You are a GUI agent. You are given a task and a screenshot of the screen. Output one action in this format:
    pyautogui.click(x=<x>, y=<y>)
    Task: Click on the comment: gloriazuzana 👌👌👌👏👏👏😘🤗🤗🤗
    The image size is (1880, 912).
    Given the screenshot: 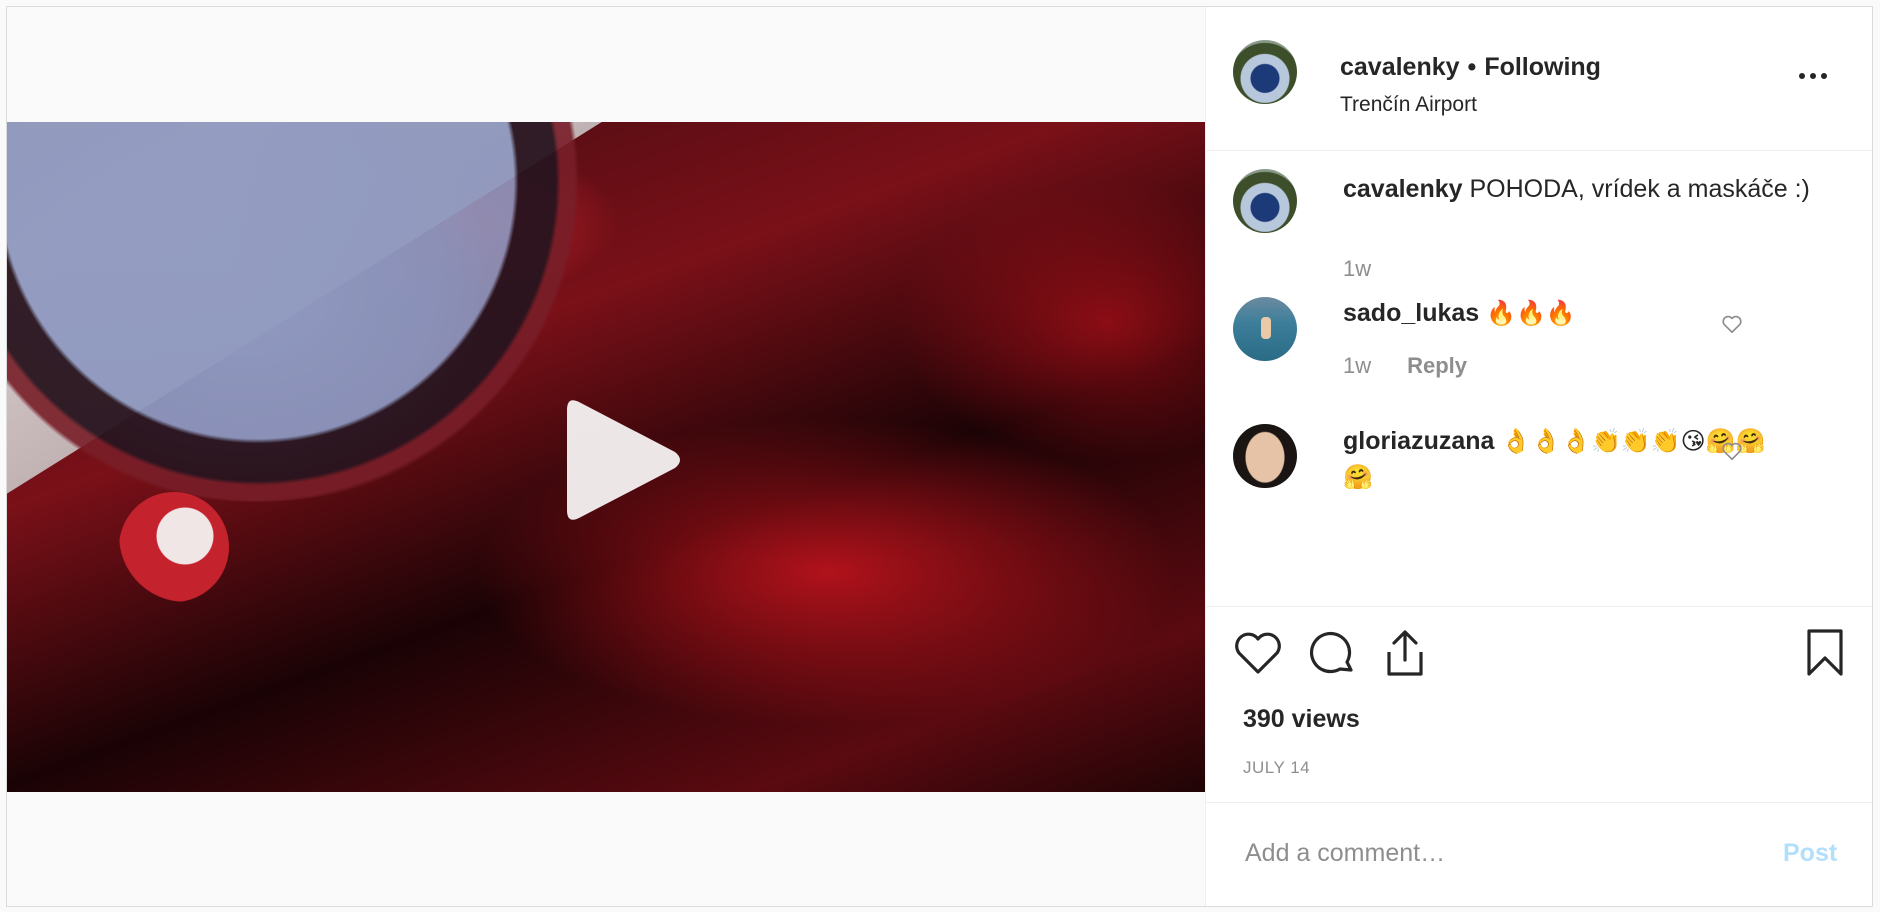 What is the action you would take?
    pyautogui.click(x=1563, y=459)
    